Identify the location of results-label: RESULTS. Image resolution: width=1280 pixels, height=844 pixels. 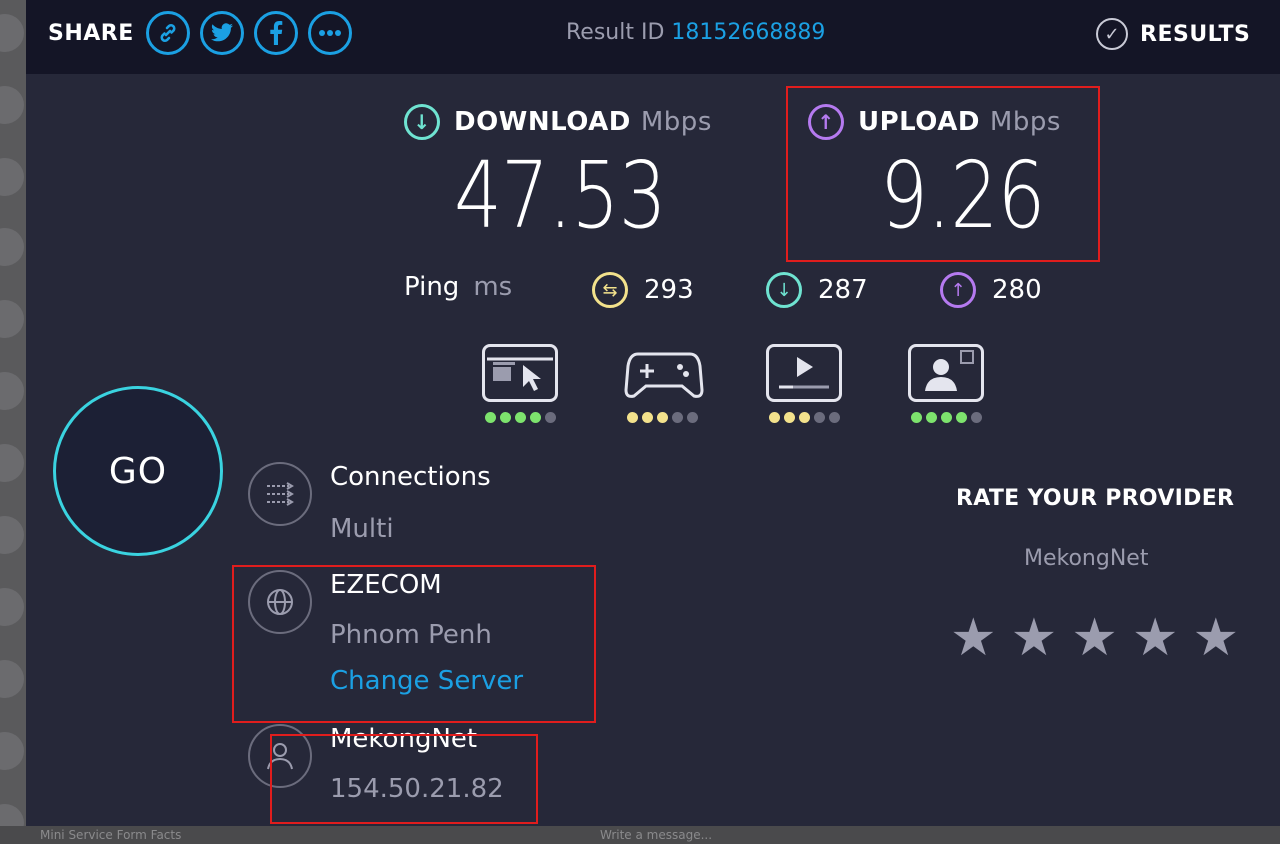
(1195, 34).